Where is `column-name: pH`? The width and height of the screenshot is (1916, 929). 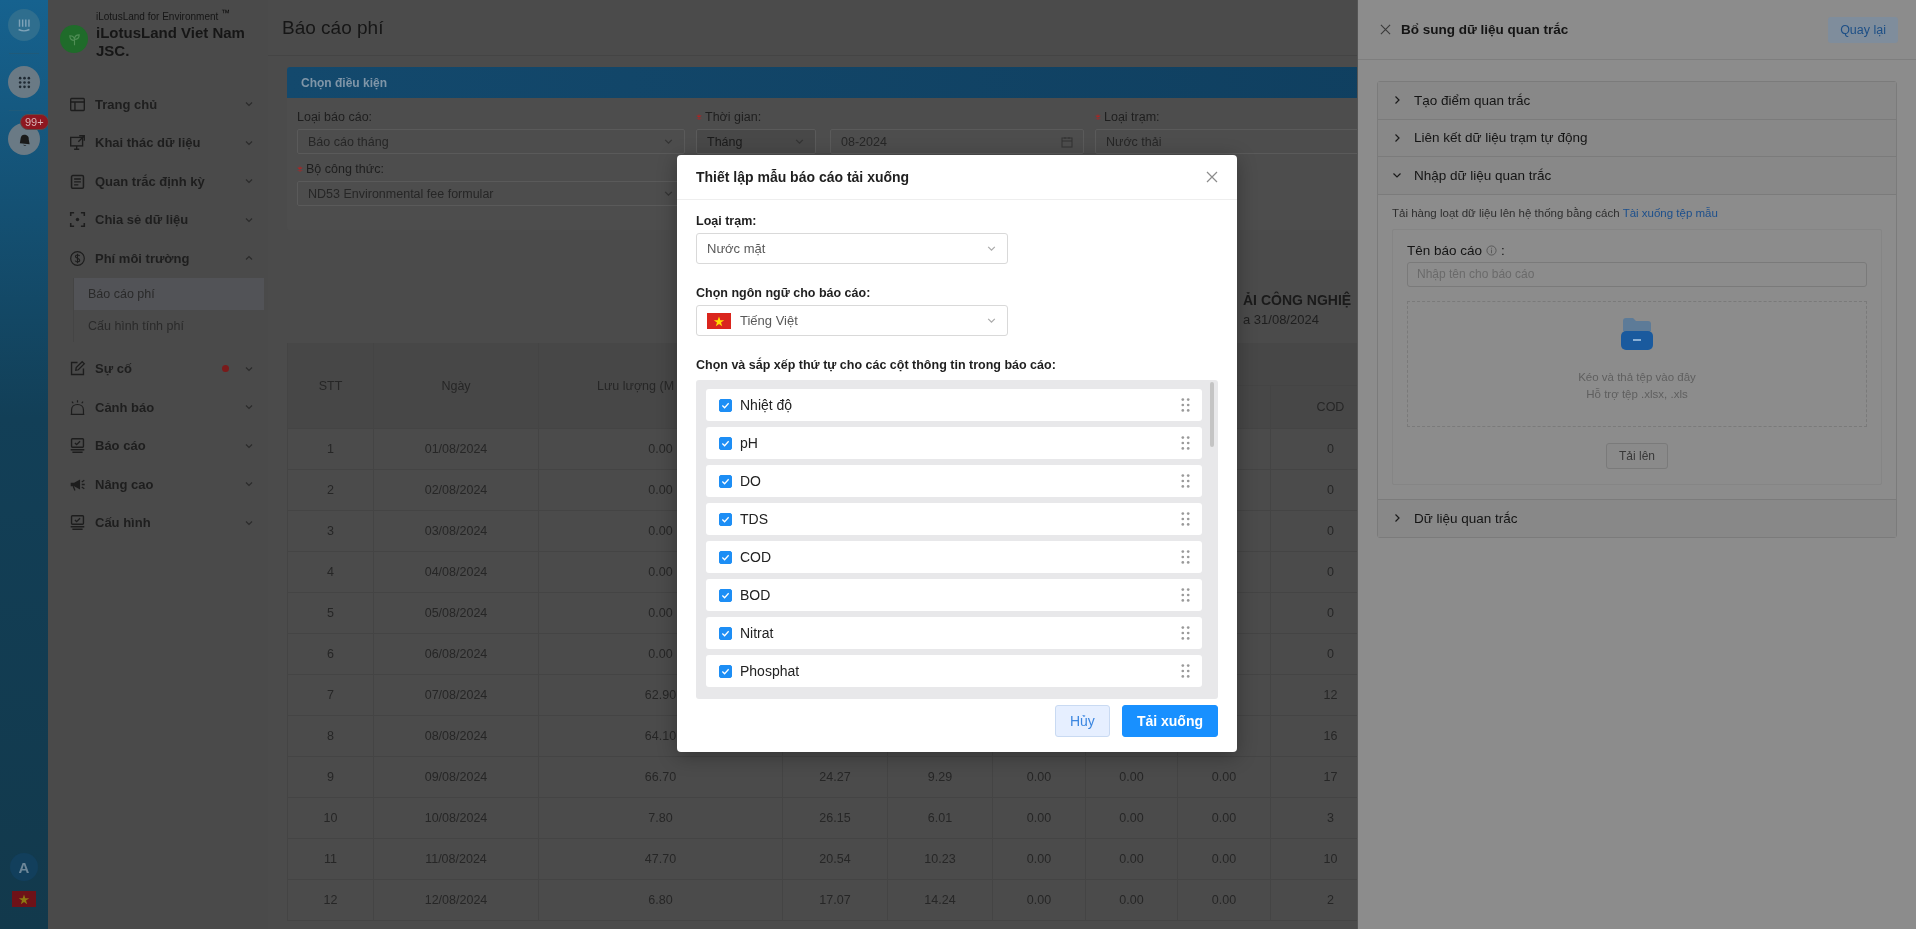
column-name: pH is located at coordinates (749, 443).